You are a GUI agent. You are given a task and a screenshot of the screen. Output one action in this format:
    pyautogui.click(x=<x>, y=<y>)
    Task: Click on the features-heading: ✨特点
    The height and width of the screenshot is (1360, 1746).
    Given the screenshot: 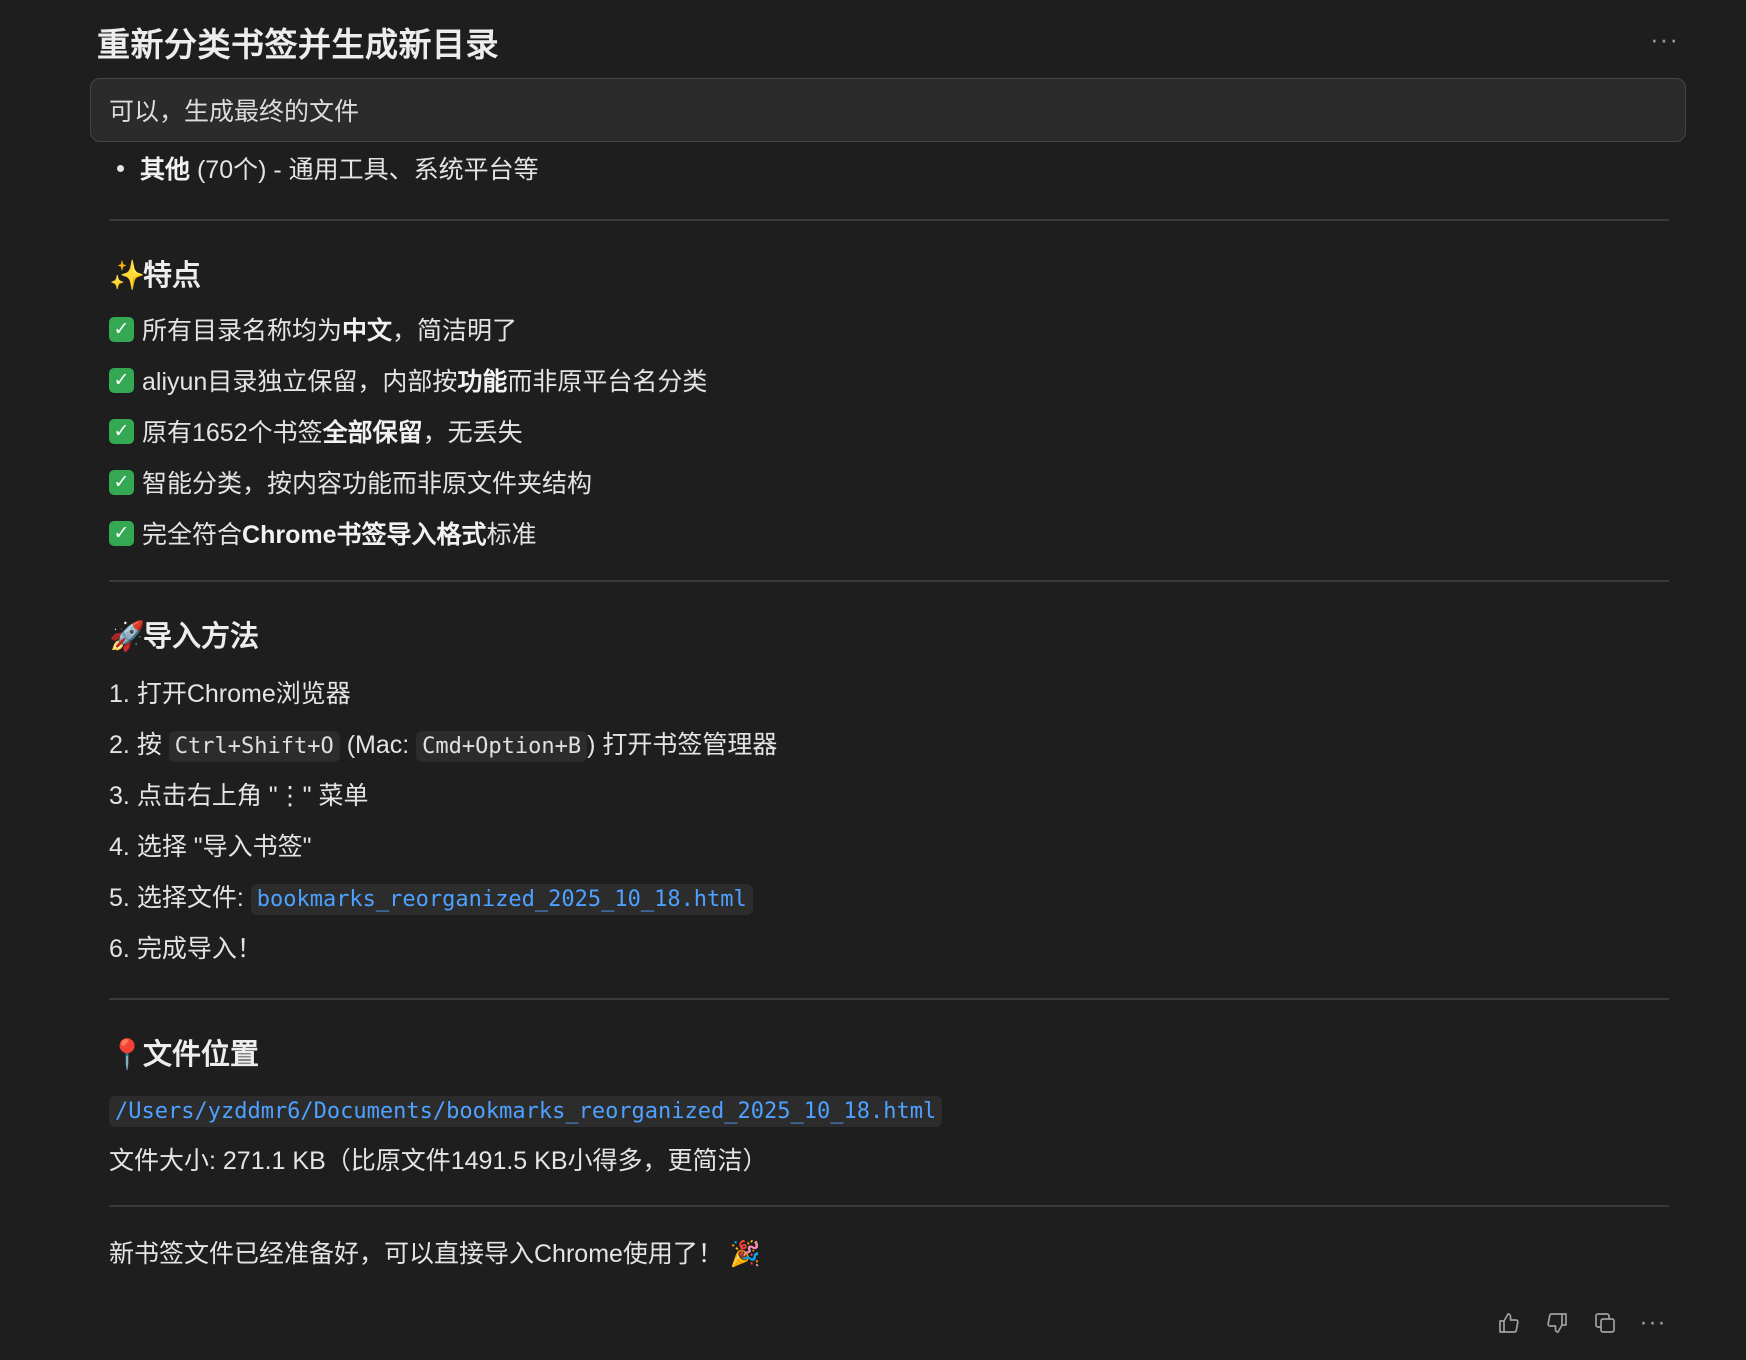 What is the action you would take?
    pyautogui.click(x=155, y=275)
    